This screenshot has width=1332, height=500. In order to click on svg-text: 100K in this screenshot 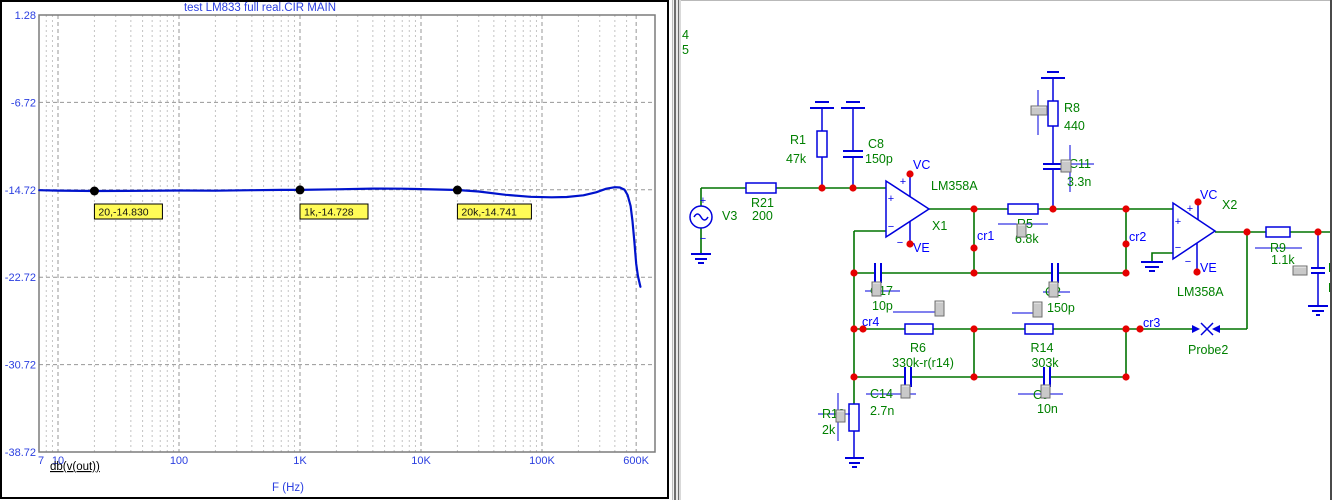, I will do `click(542, 461)`.